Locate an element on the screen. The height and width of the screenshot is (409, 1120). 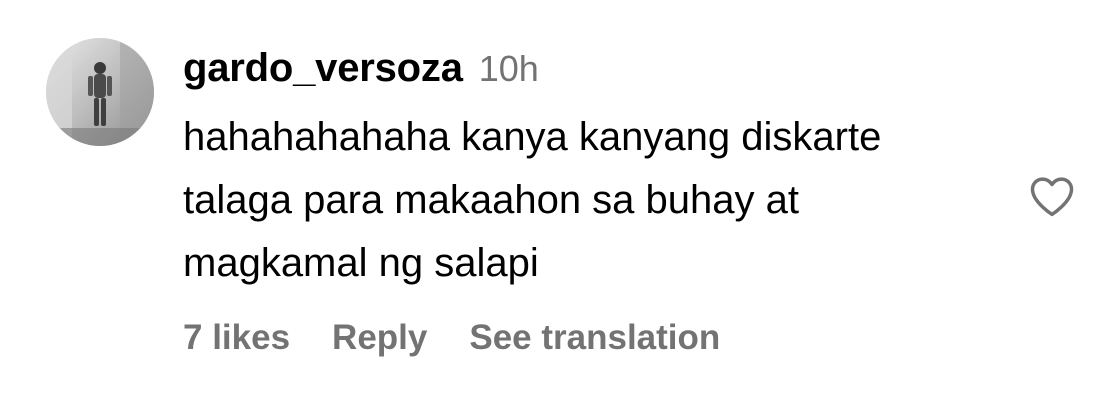
username-link: gardo_versoza is located at coordinates (323, 68).